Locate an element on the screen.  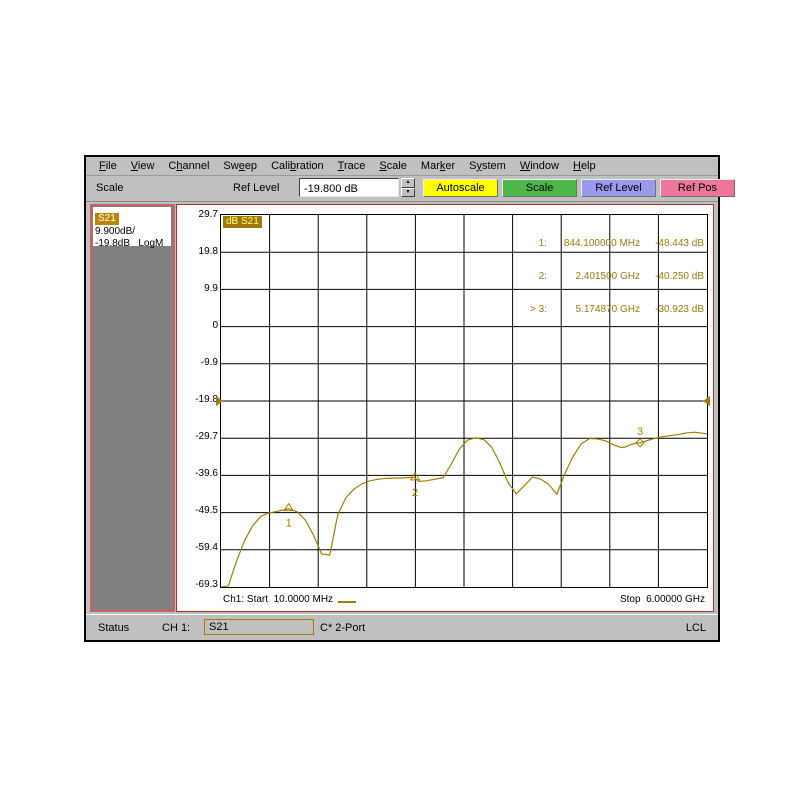
toolbar-group-label: Scale is located at coordinates (110, 188).